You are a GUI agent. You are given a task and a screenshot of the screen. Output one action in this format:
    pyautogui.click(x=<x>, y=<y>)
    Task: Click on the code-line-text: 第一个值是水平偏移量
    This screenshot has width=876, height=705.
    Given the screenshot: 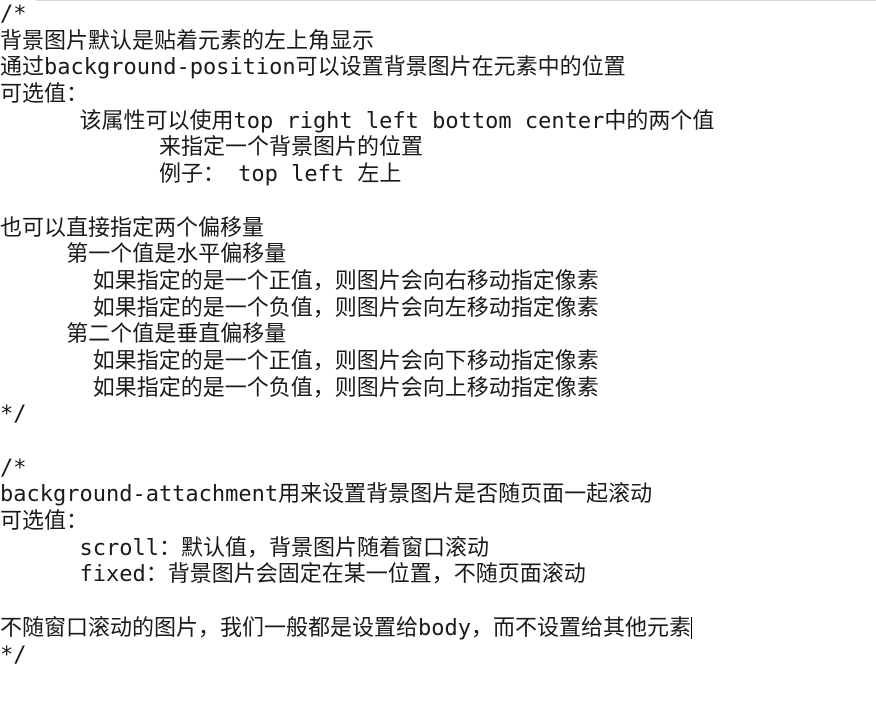 What is the action you would take?
    pyautogui.click(x=143, y=255)
    